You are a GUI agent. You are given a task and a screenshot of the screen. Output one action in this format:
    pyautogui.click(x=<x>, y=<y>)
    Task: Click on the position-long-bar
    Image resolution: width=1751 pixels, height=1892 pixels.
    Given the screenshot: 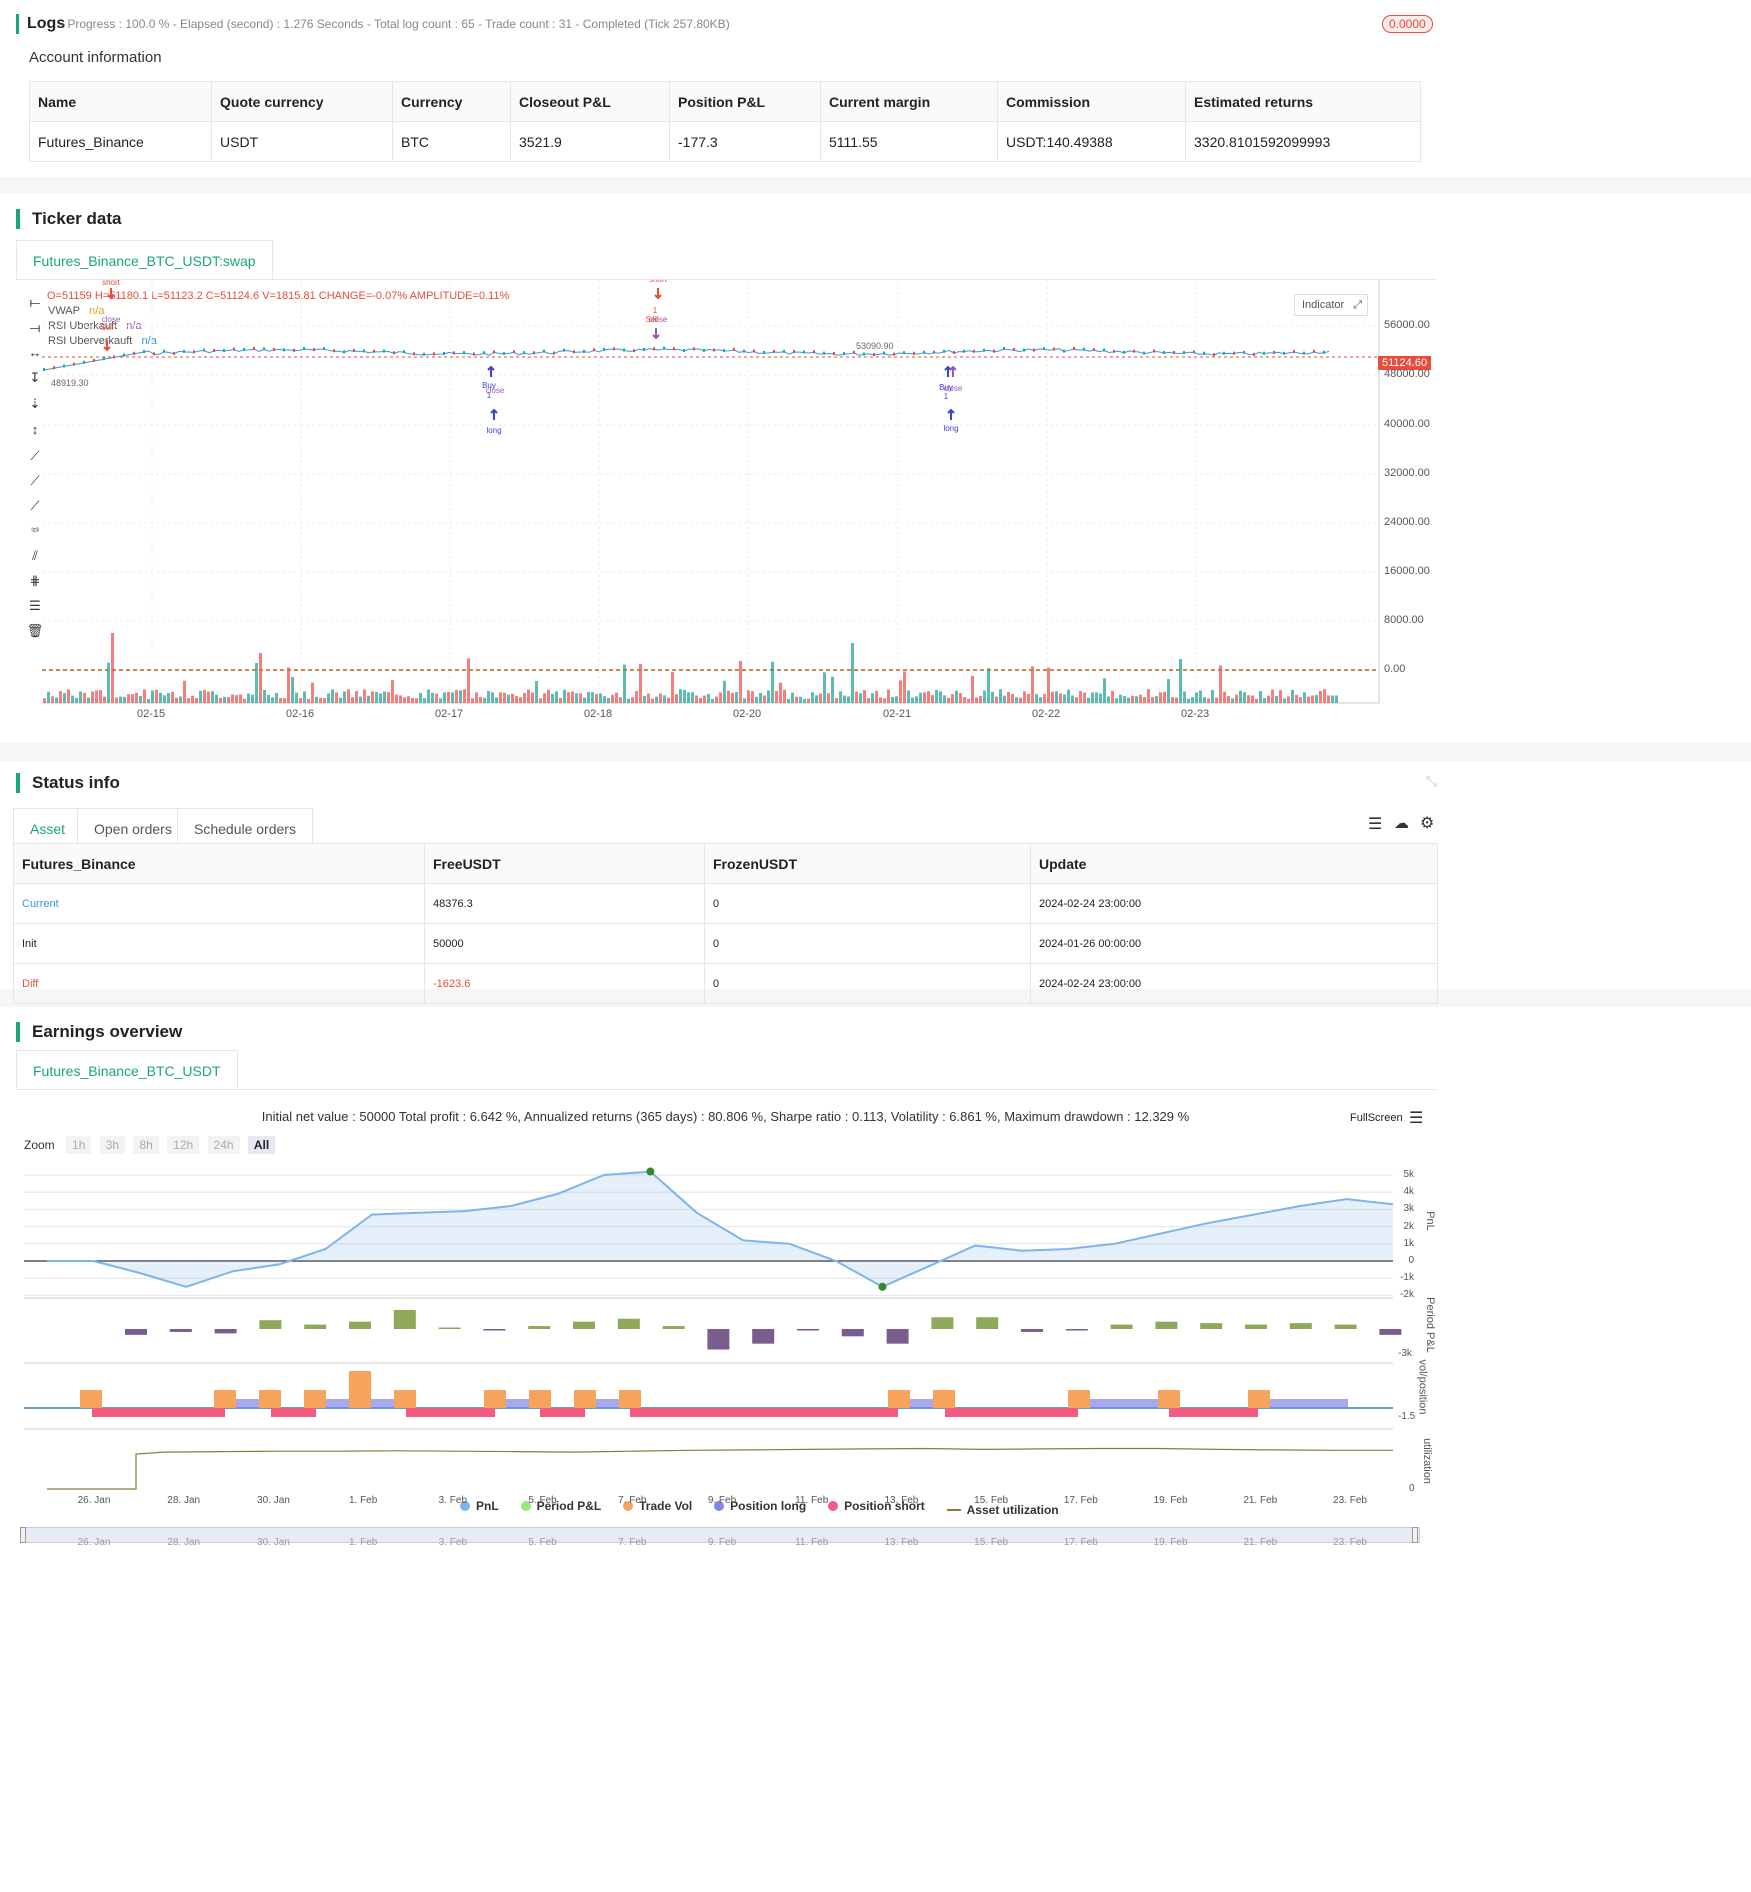 What is the action you would take?
    pyautogui.click(x=1123, y=1403)
    